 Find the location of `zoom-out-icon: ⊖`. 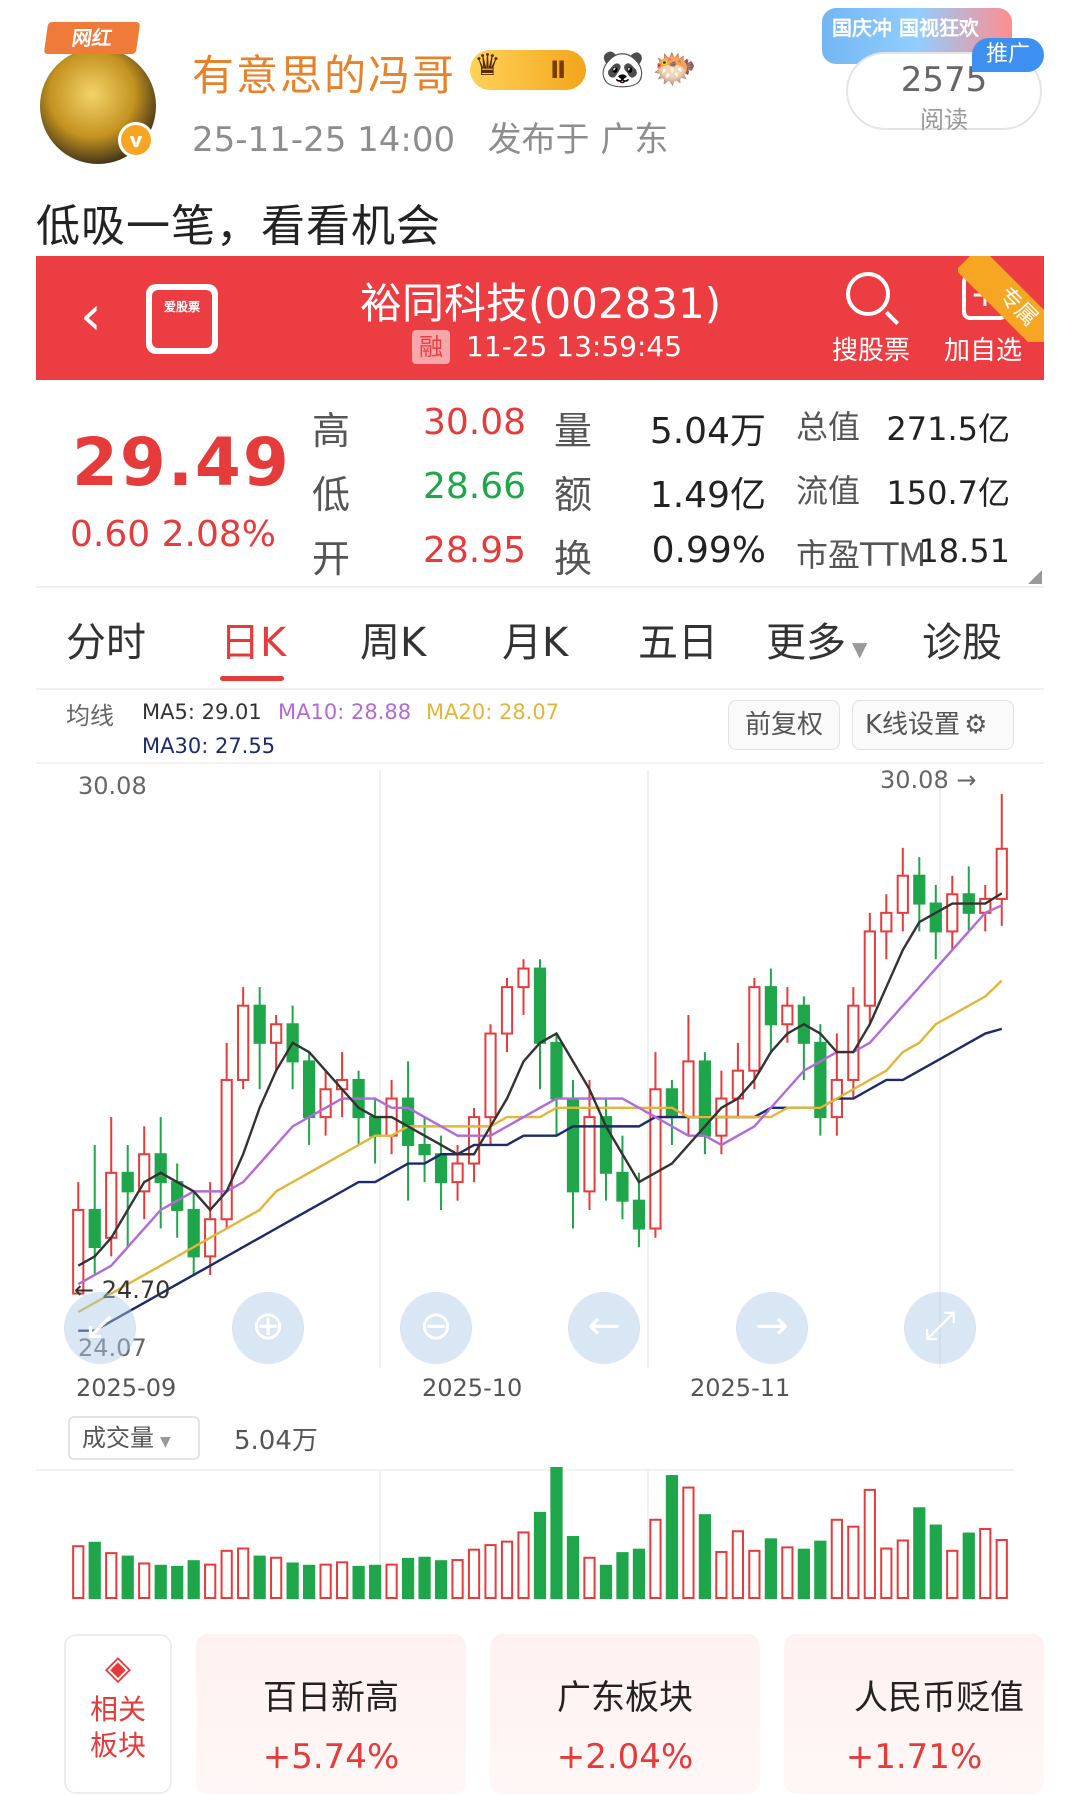

zoom-out-icon: ⊖ is located at coordinates (436, 1328).